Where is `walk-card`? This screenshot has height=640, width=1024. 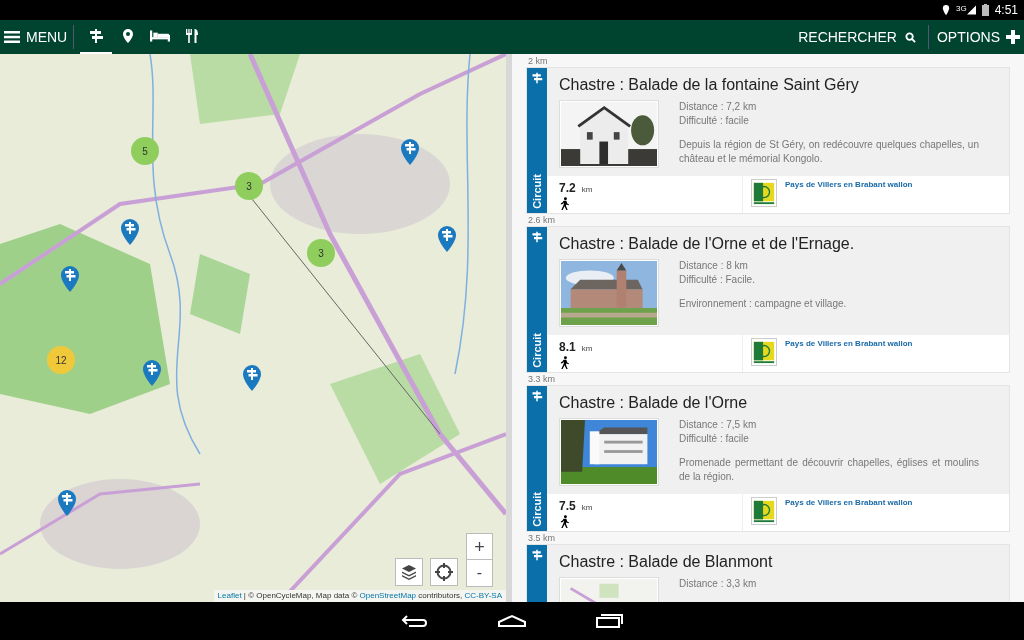 walk-card is located at coordinates (768, 140).